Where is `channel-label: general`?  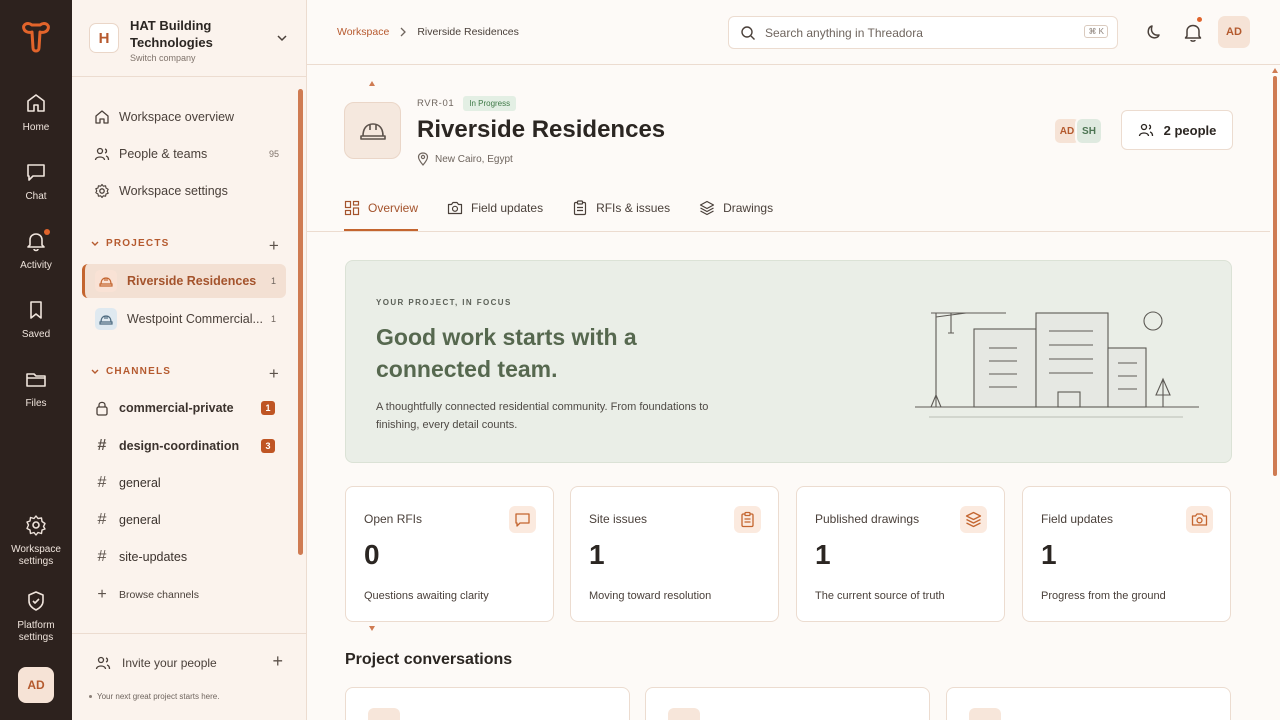
channel-label: general is located at coordinates (140, 520).